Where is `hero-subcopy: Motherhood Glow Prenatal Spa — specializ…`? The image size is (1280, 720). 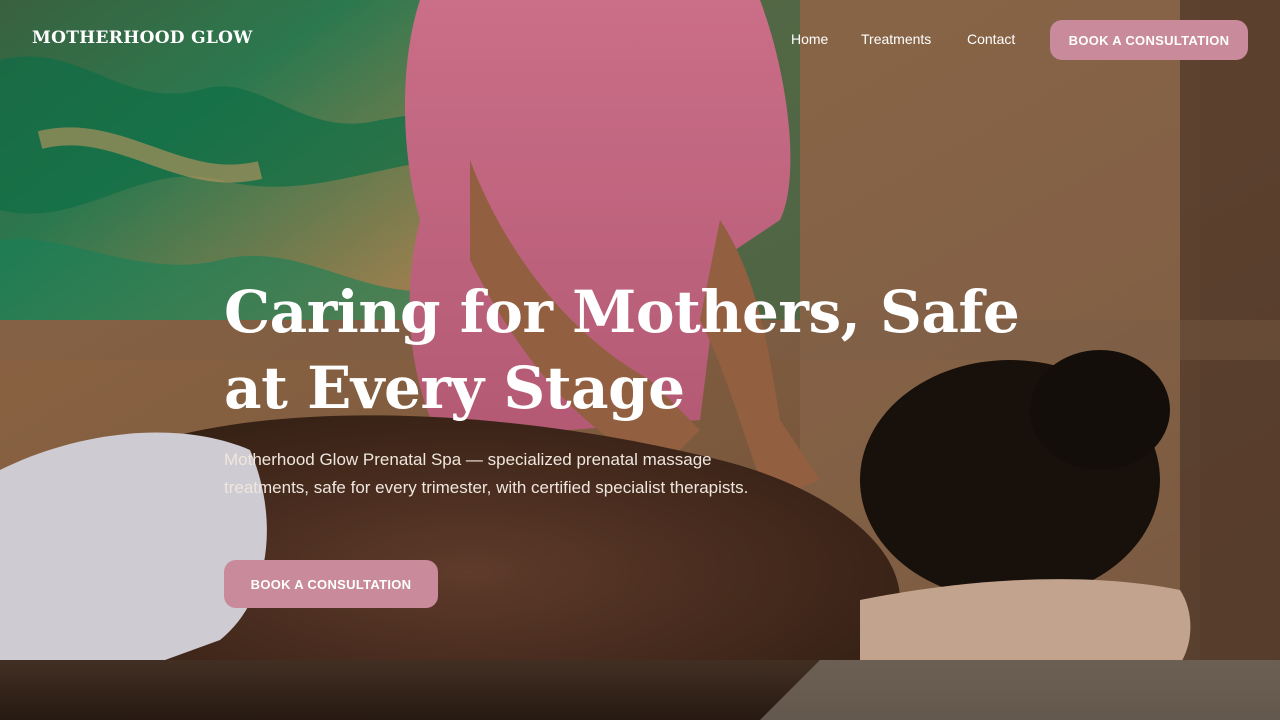 hero-subcopy: Motherhood Glow Prenatal Spa — specializ… is located at coordinates (486, 473).